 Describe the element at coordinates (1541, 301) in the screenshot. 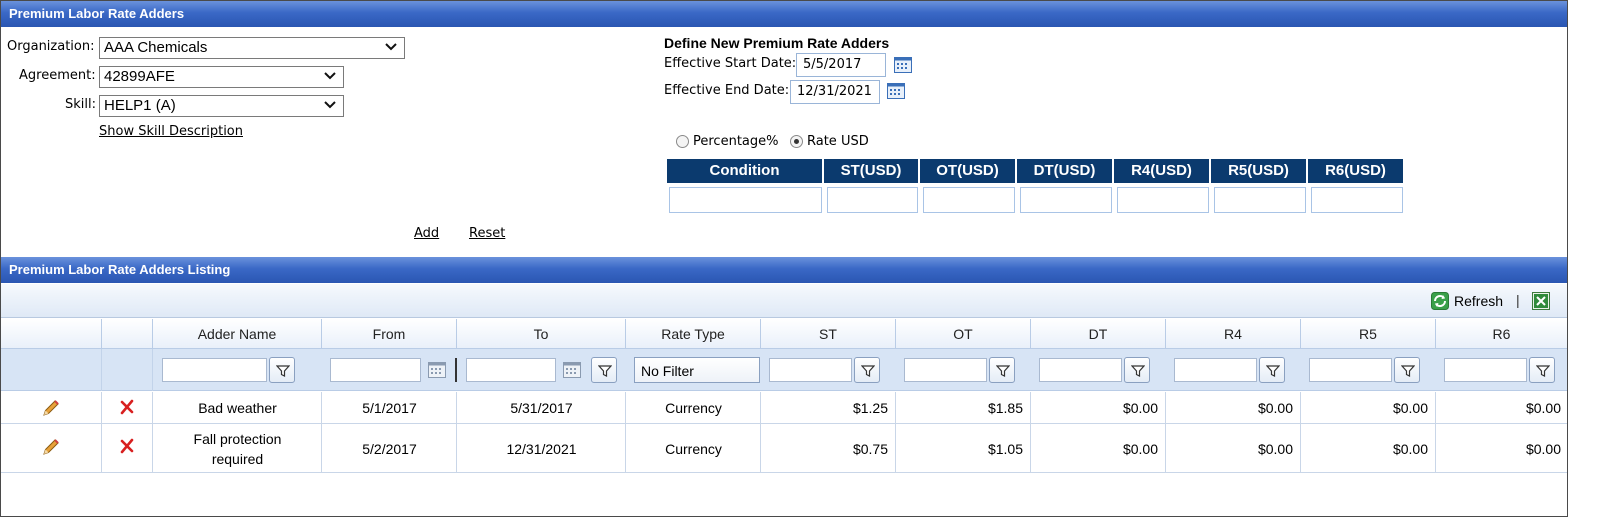

I see `export-excel-icon` at that location.